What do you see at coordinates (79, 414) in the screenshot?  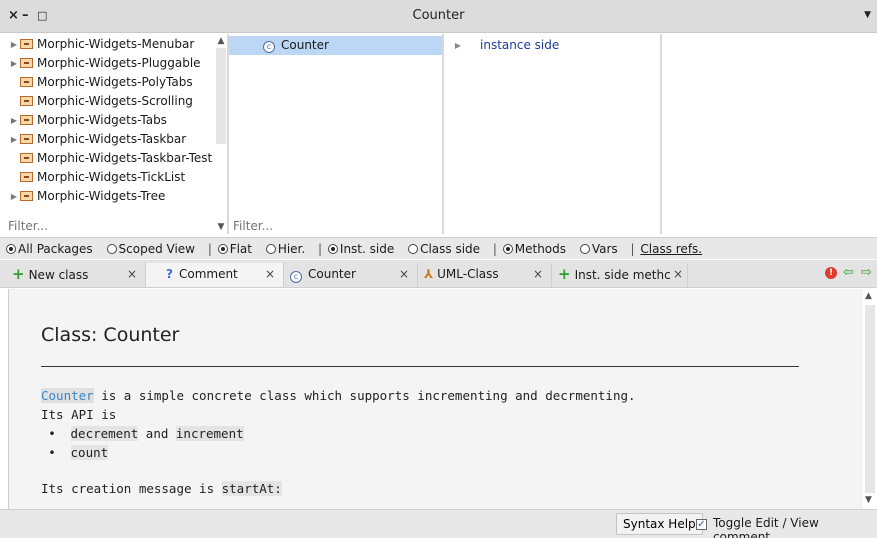 I see `comment-line: Its API is` at bounding box center [79, 414].